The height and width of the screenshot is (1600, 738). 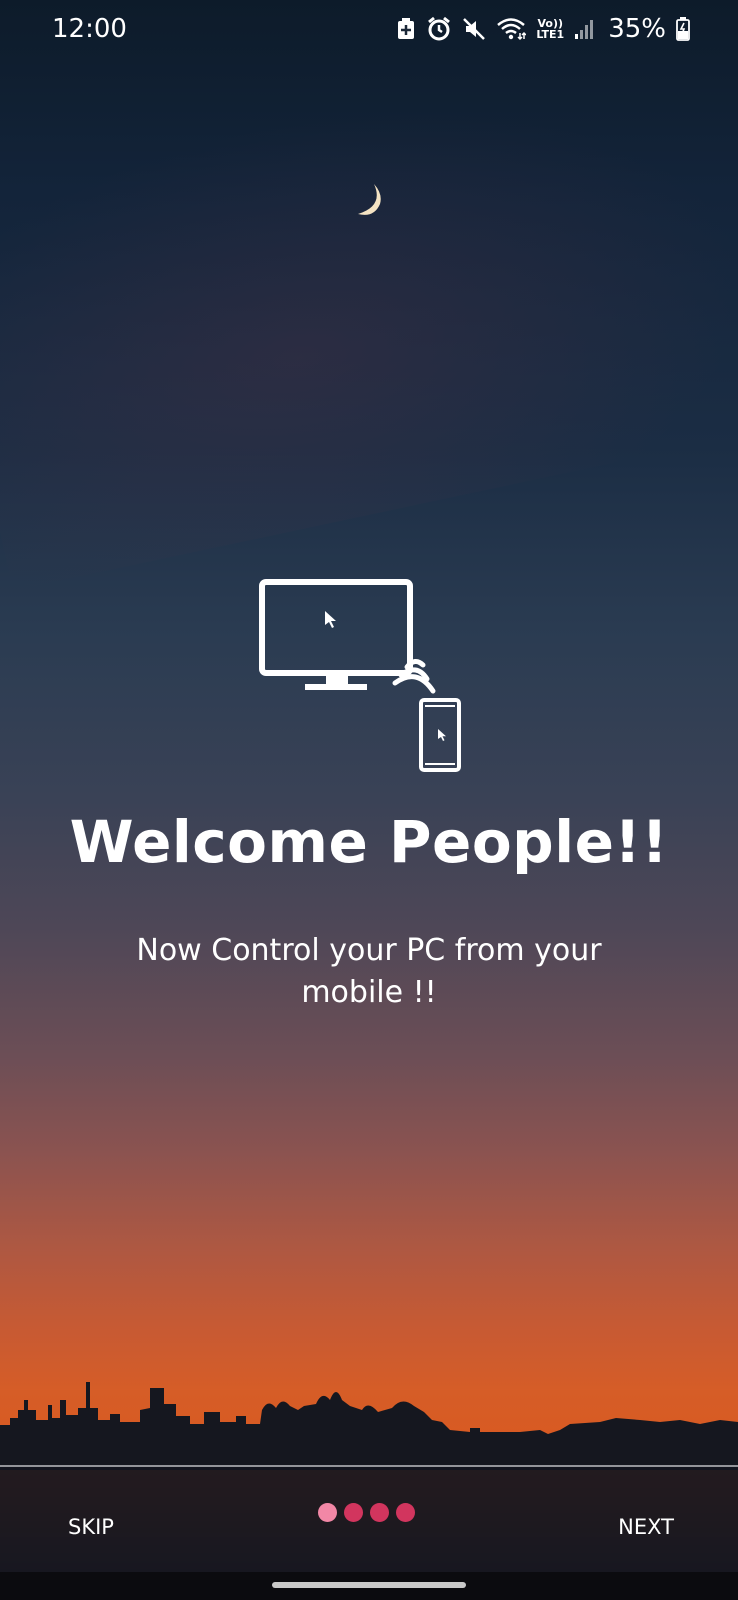 I want to click on system-nav-bar, so click(x=369, y=1586).